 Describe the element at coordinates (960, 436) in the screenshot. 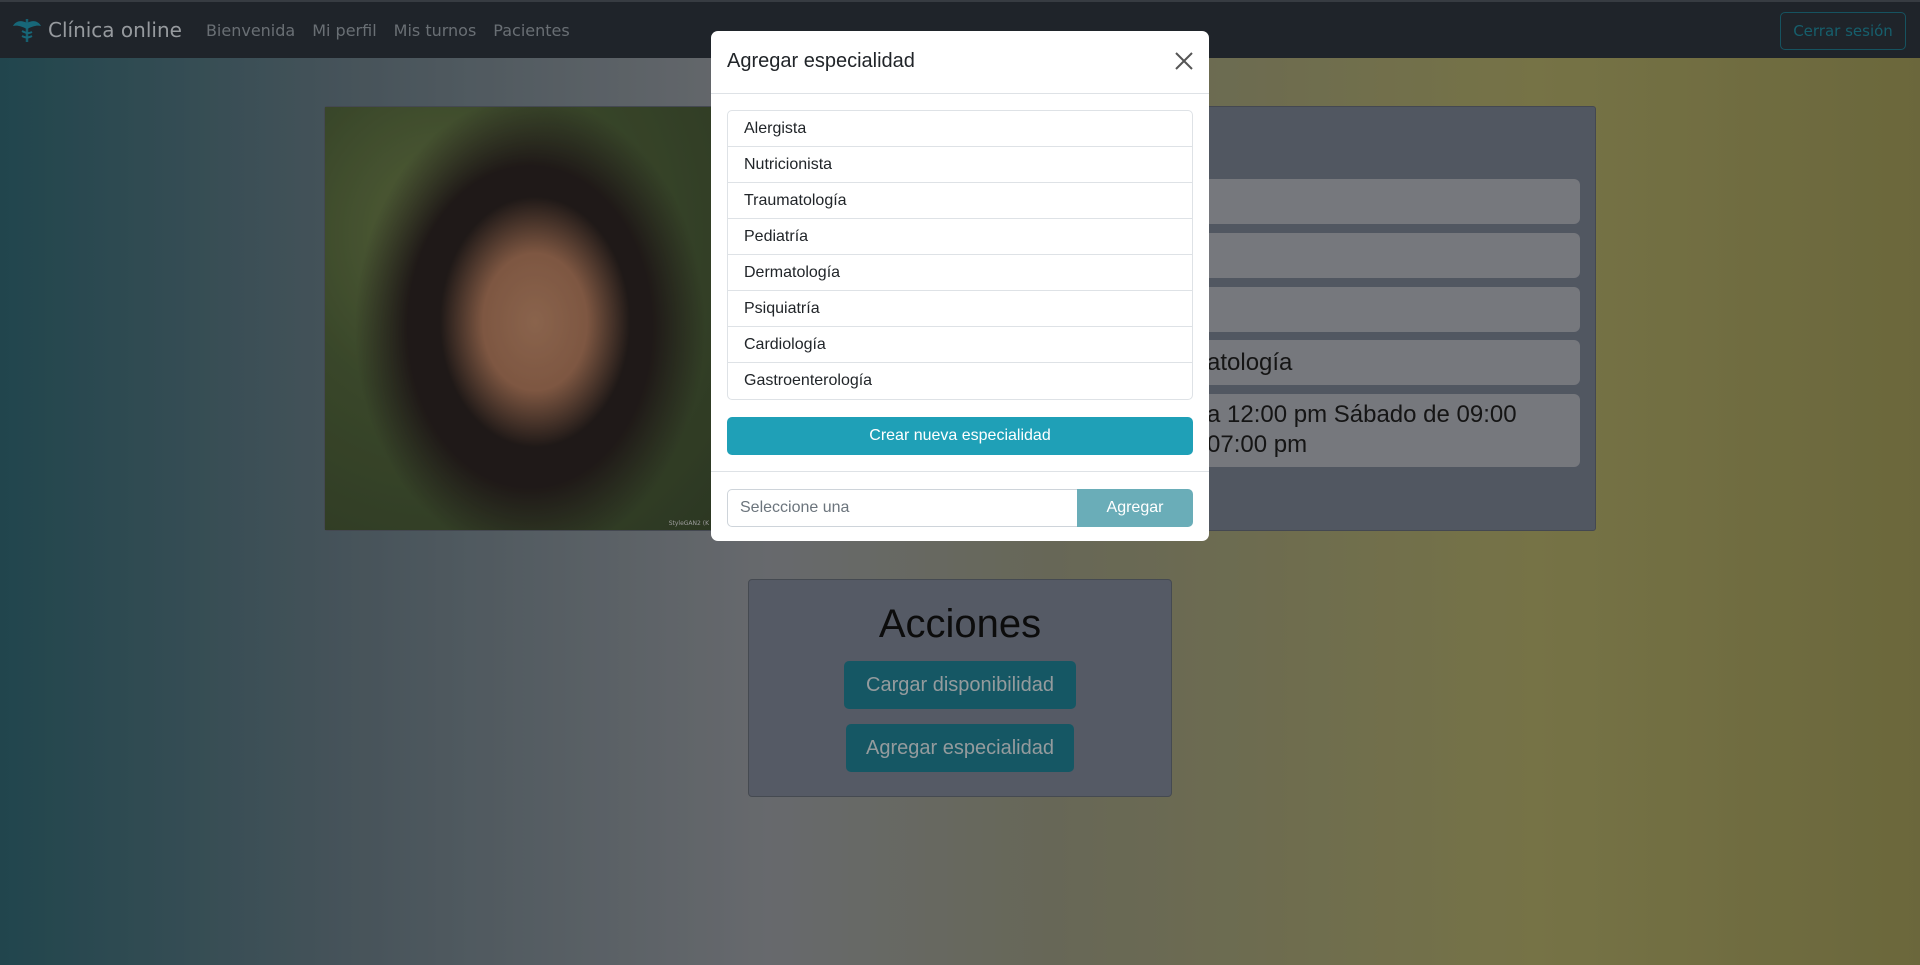

I see `create-specialty-button: Crear nueva especialidad` at that location.